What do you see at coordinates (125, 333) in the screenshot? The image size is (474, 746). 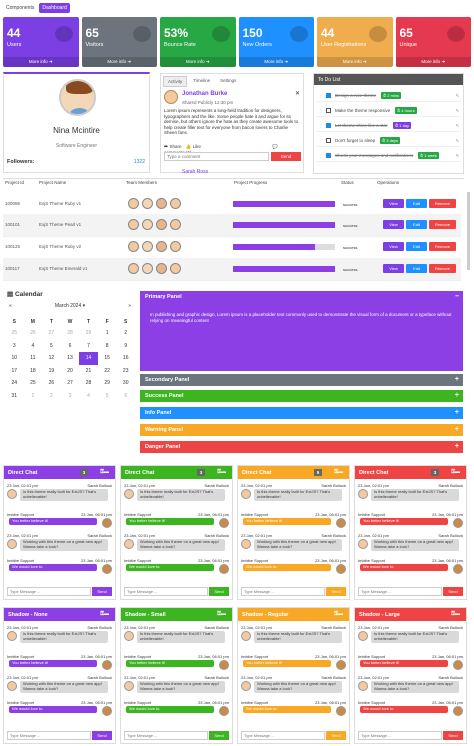 I see `calendar-day: 2` at bounding box center [125, 333].